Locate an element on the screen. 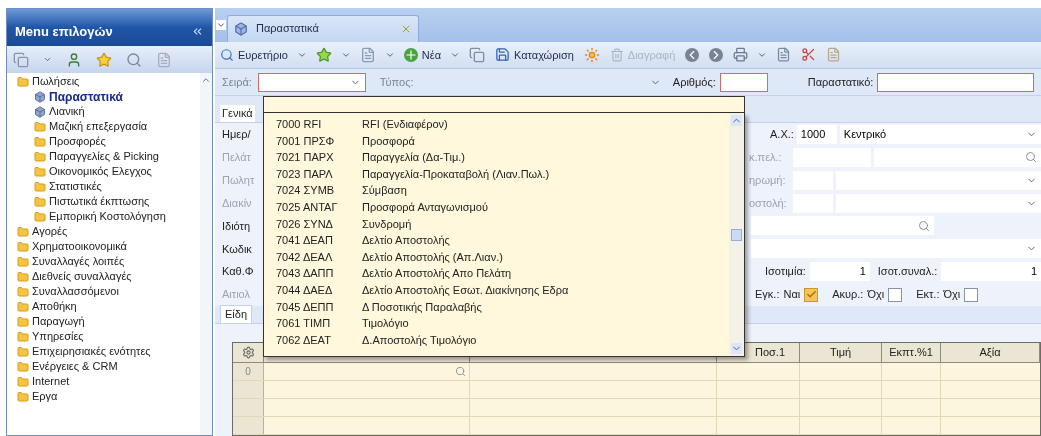 The width and height of the screenshot is (1041, 436). branch-code-field: 1000 is located at coordinates (816, 134).